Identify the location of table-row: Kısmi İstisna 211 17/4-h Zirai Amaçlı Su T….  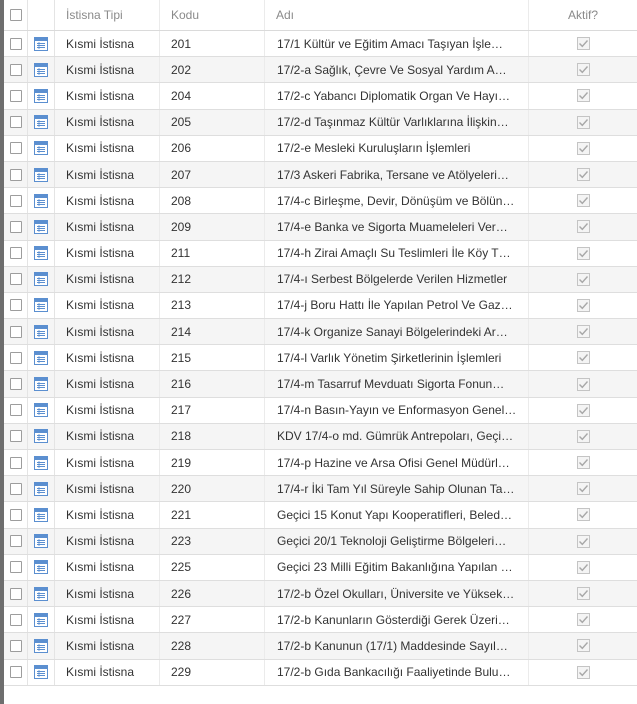
(320, 253).